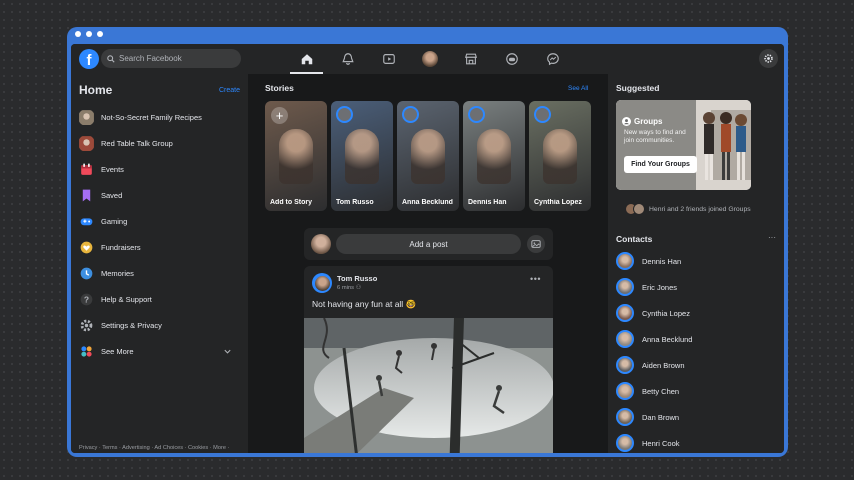 The height and width of the screenshot is (480, 854). I want to click on story-card: Tom Russo, so click(362, 156).